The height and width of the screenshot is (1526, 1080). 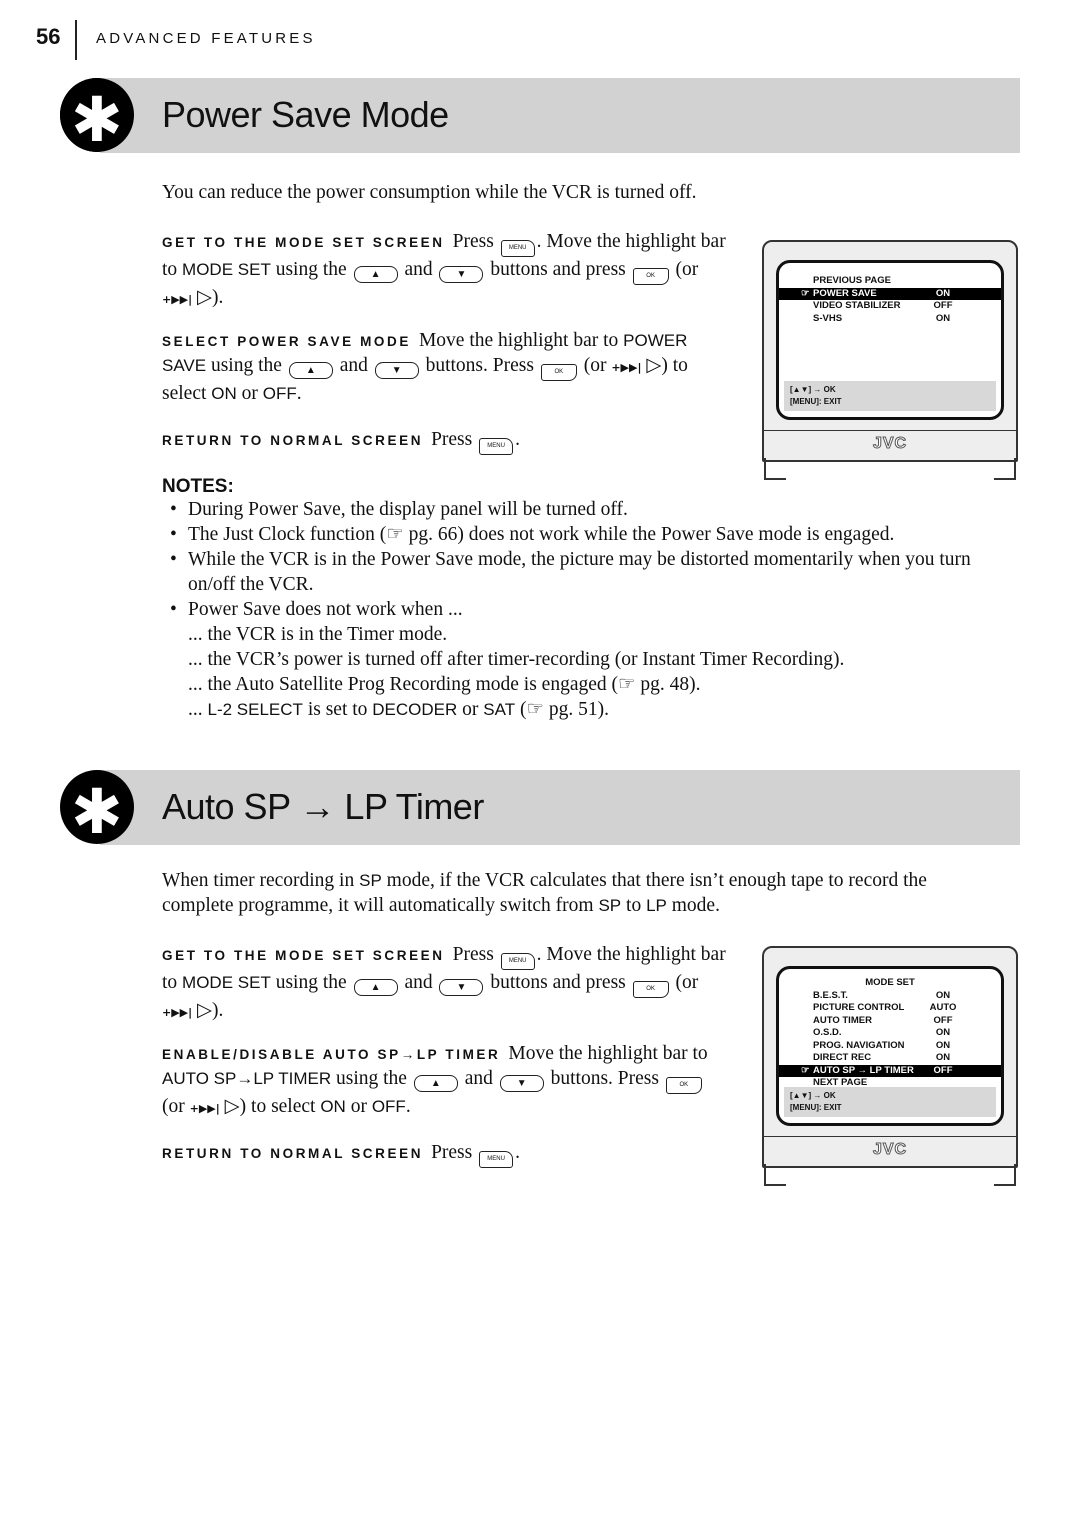 What do you see at coordinates (396, 370) in the screenshot?
I see `down-button-icon: ▼` at bounding box center [396, 370].